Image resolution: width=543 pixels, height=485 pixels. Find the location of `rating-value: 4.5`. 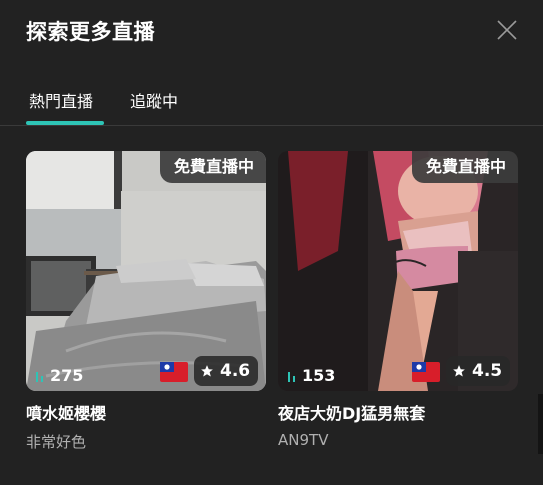

rating-value: 4.5 is located at coordinates (487, 371).